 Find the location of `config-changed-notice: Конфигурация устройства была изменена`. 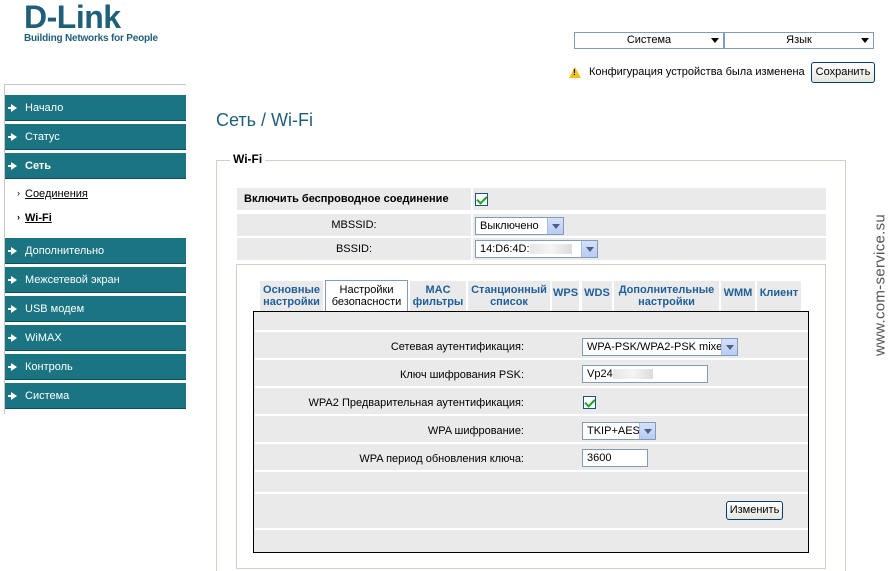

config-changed-notice: Конфигурация устройства была изменена is located at coordinates (687, 72).